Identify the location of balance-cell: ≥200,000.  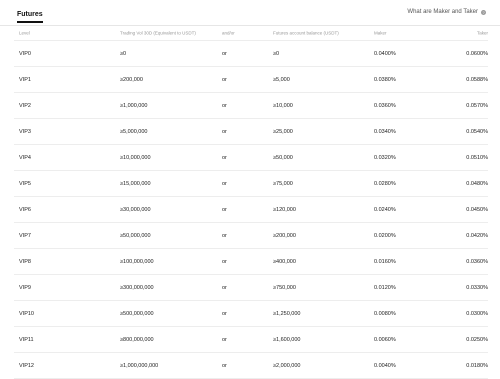
(284, 235).